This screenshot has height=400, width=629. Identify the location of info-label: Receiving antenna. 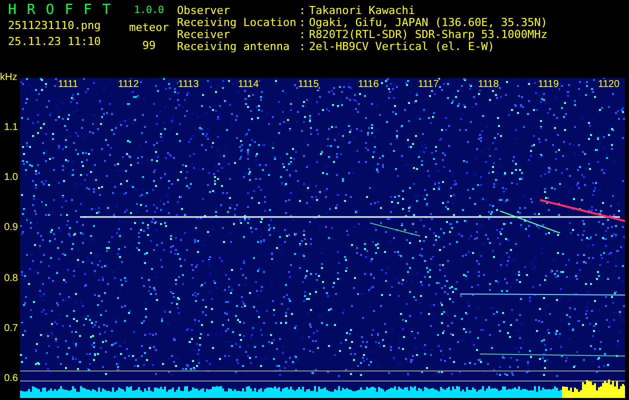
(234, 47).